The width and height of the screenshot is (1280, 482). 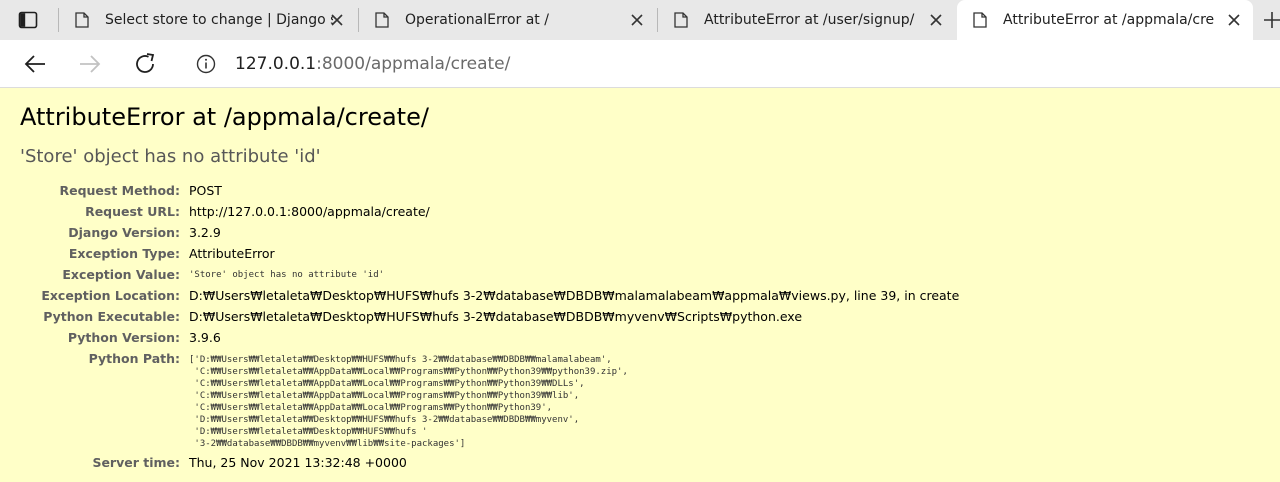 I want to click on arrow-right-icon, so click(x=90, y=64).